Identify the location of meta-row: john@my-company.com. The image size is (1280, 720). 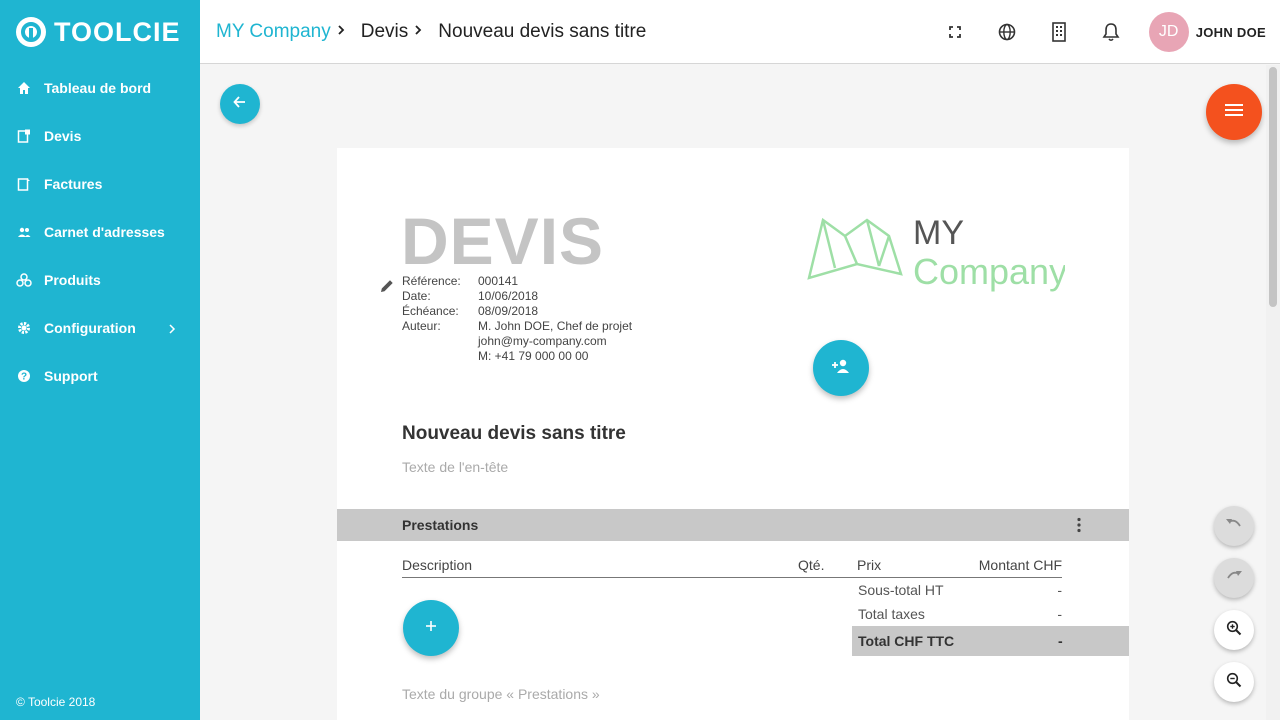
(517, 341).